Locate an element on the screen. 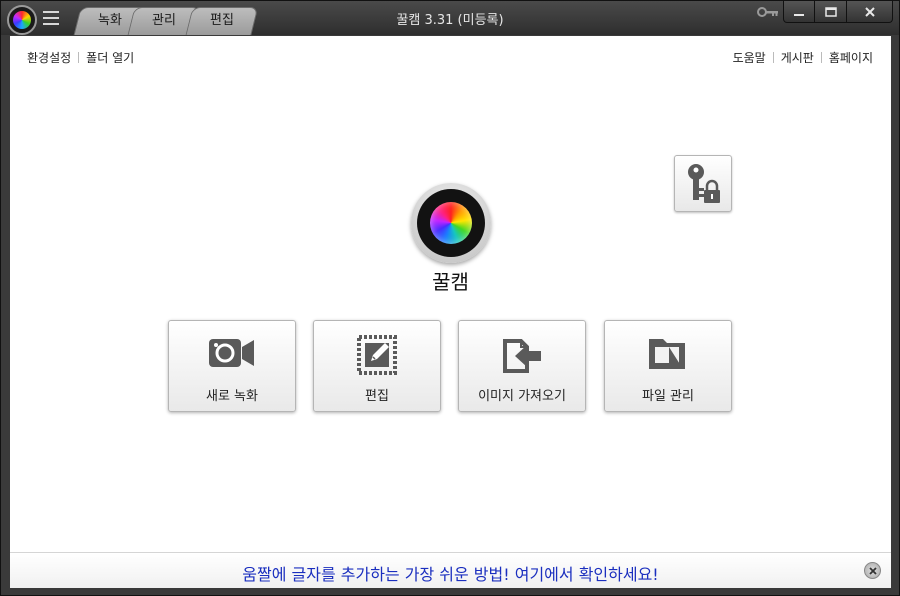  close-button is located at coordinates (870, 12).